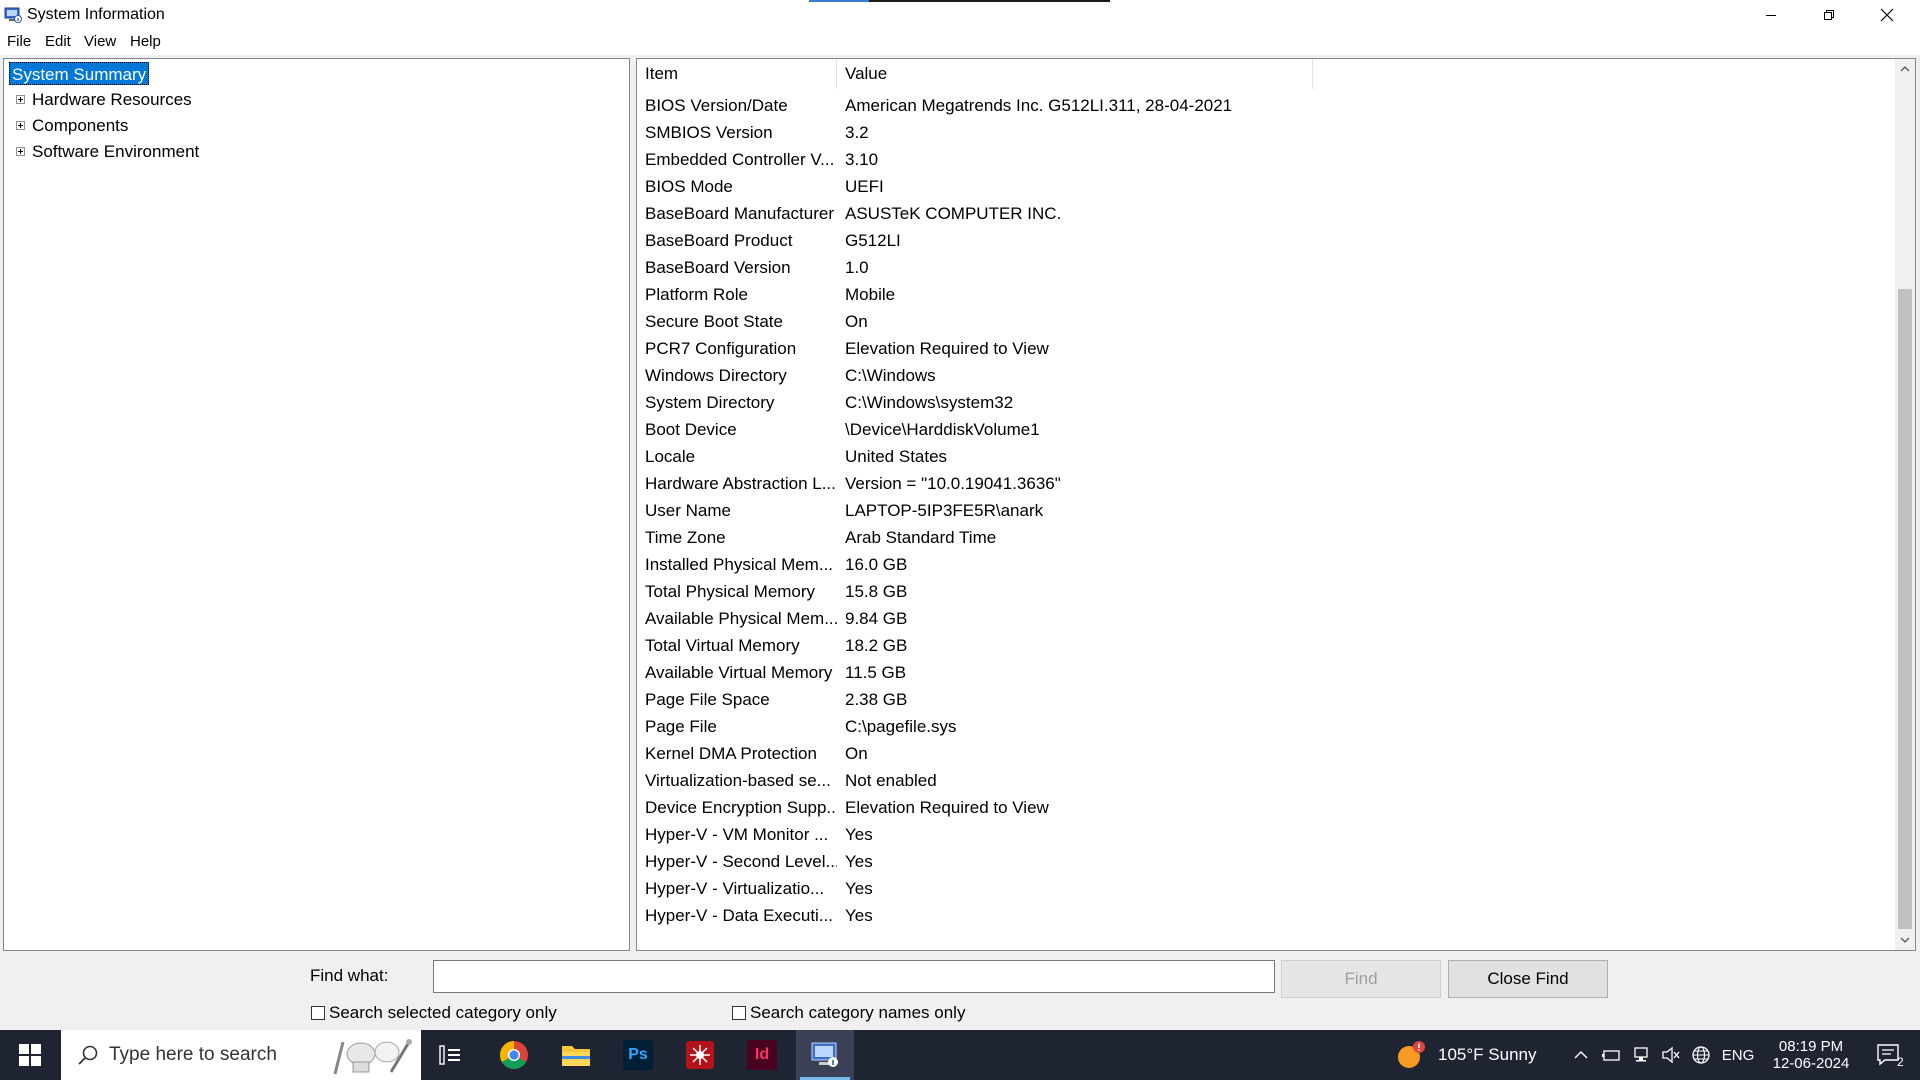  I want to click on taskbar-app-file-explorer, so click(576, 1055).